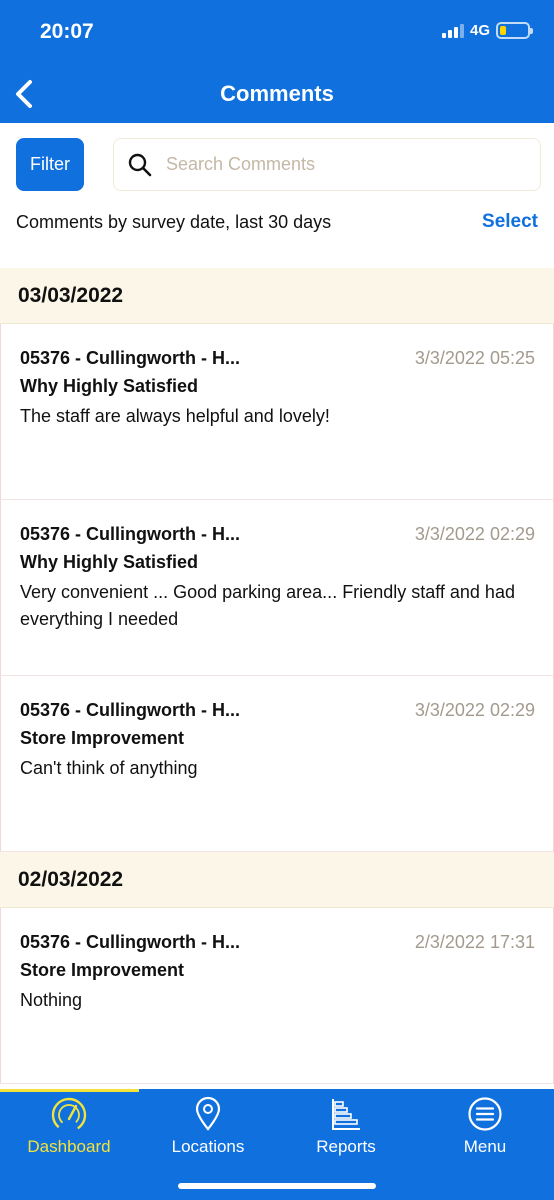 The height and width of the screenshot is (1200, 554). I want to click on tab-label: Locations, so click(208, 1146).